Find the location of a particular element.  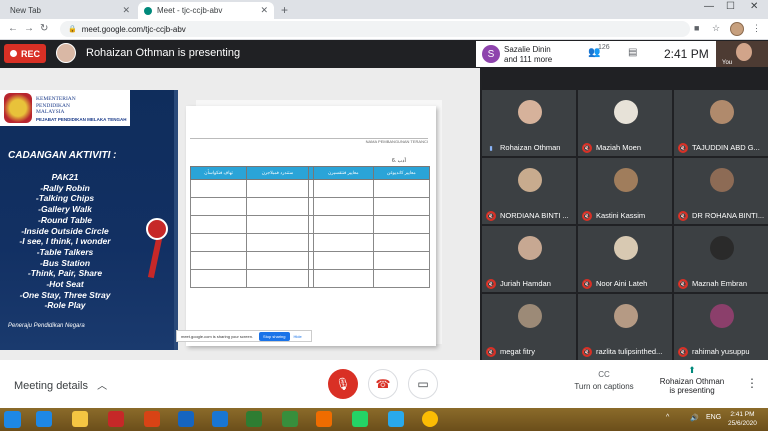

presenting-status-button: ⬆ Rohaizan Othman is presenting is located at coordinates (692, 381).